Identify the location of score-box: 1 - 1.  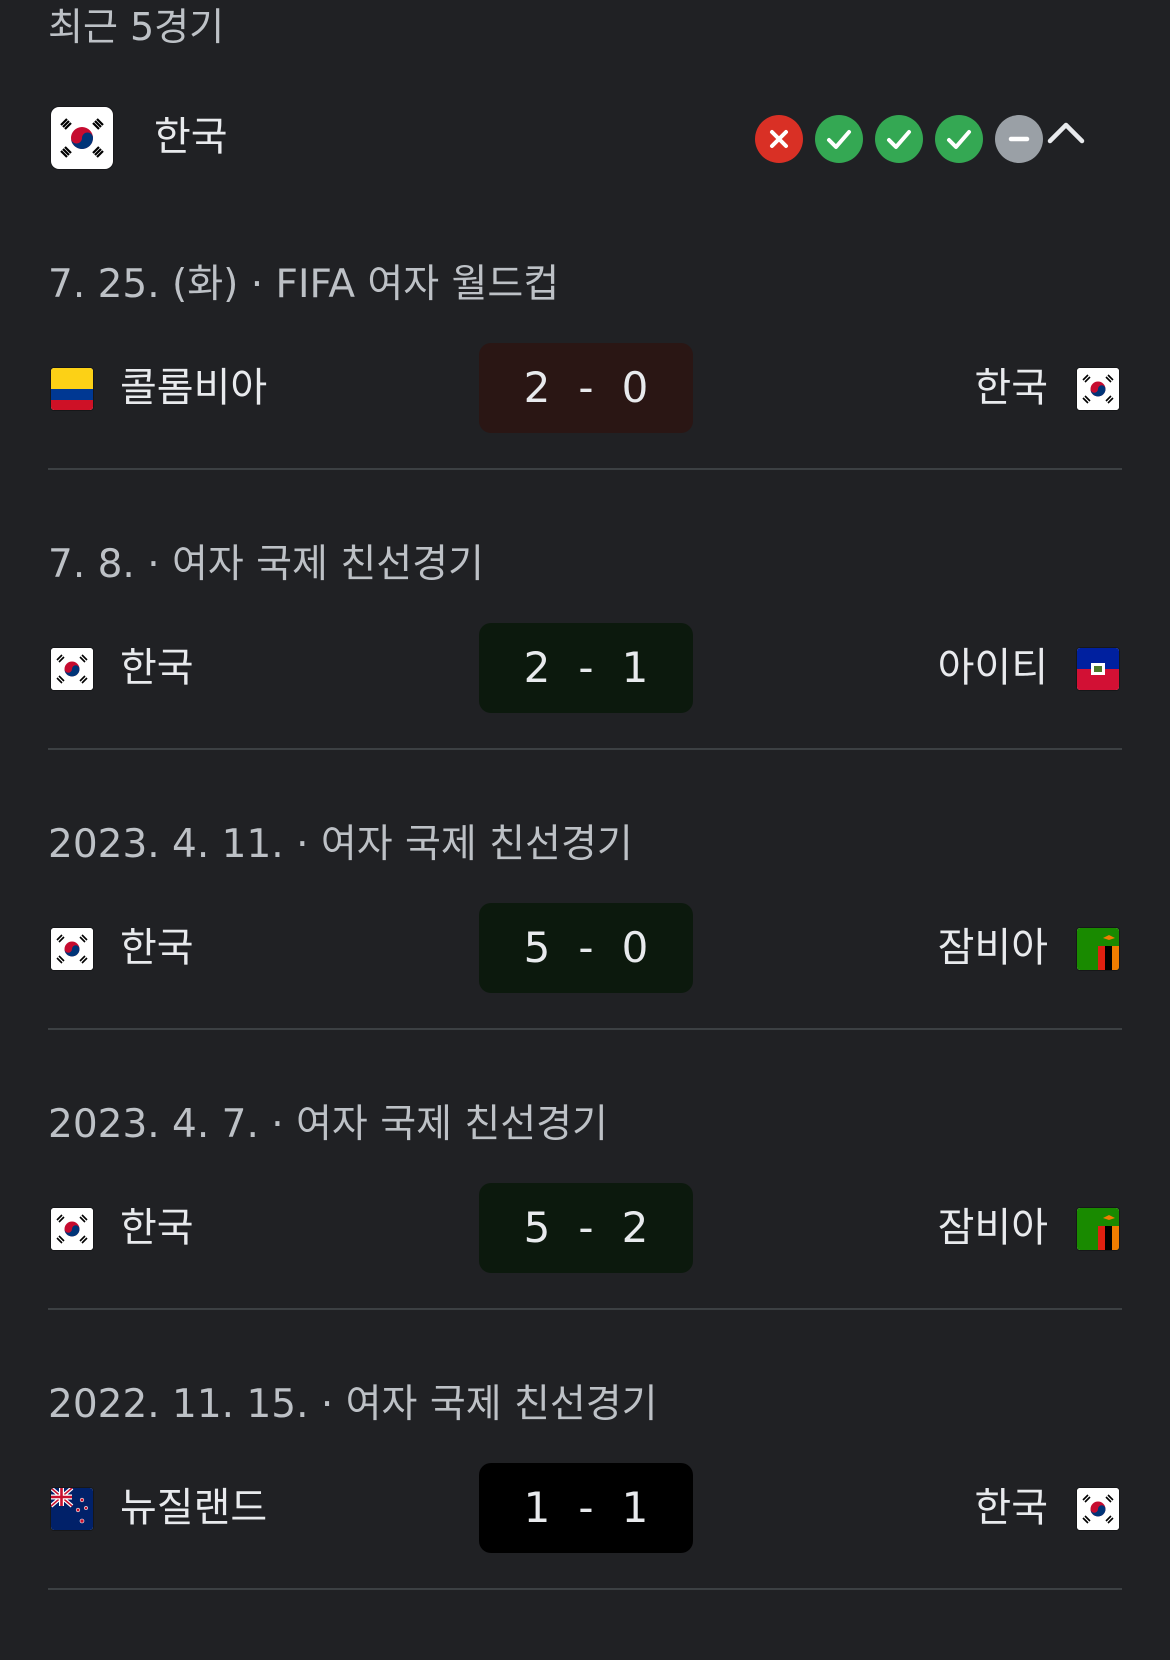
(586, 1508).